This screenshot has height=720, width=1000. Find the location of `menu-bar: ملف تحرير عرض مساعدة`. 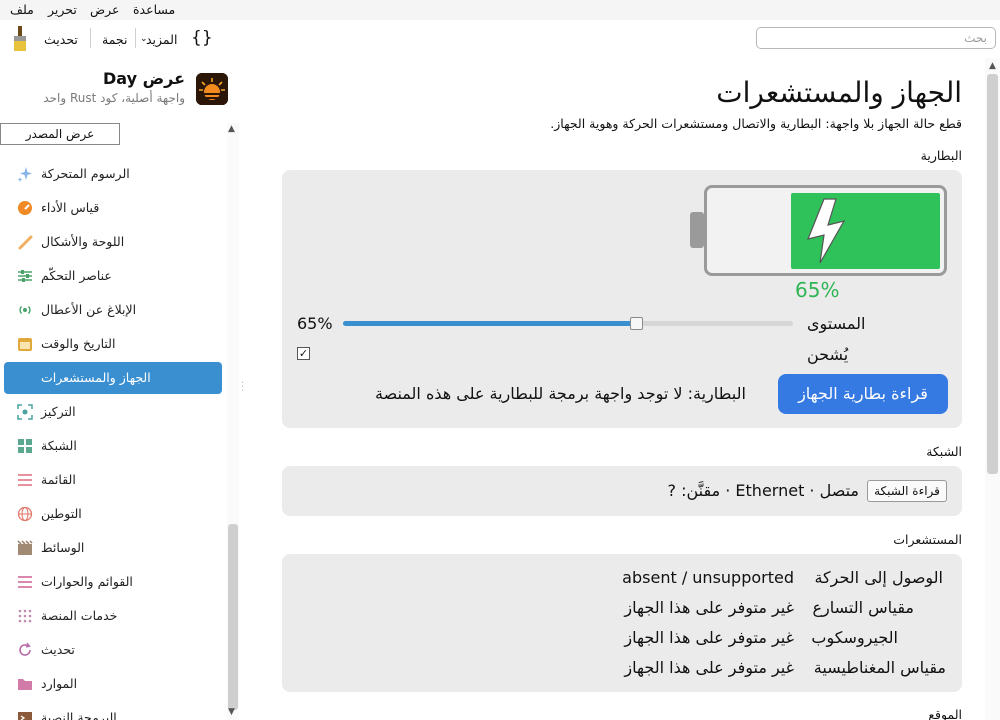

menu-bar: ملف تحرير عرض مساعدة is located at coordinates (500, 10).